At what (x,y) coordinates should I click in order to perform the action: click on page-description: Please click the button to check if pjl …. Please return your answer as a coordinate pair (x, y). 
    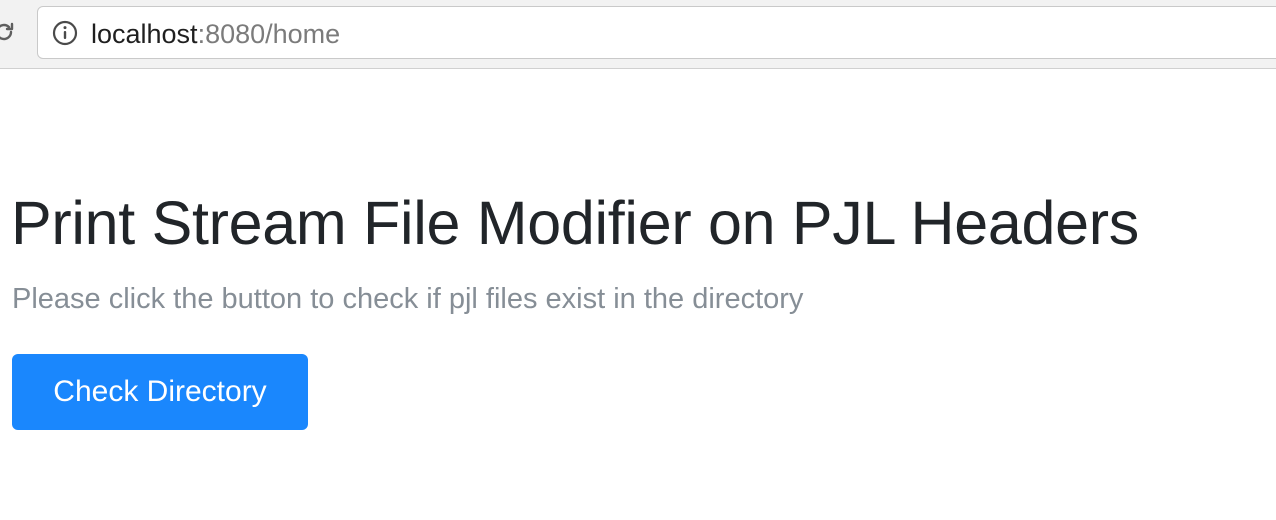
    Looking at the image, I should click on (408, 299).